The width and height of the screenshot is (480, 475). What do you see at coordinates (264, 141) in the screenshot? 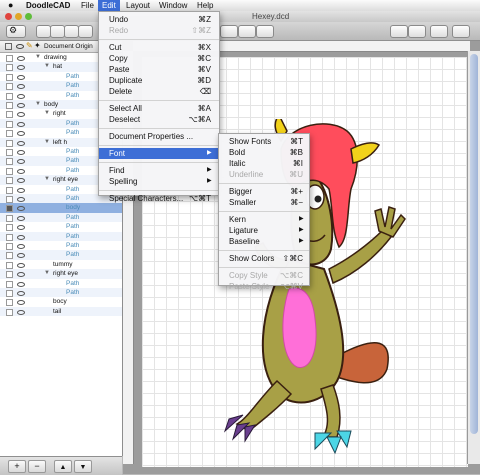
I see `font_menu-item-show-fonts: Show Fonts ⌘T` at bounding box center [264, 141].